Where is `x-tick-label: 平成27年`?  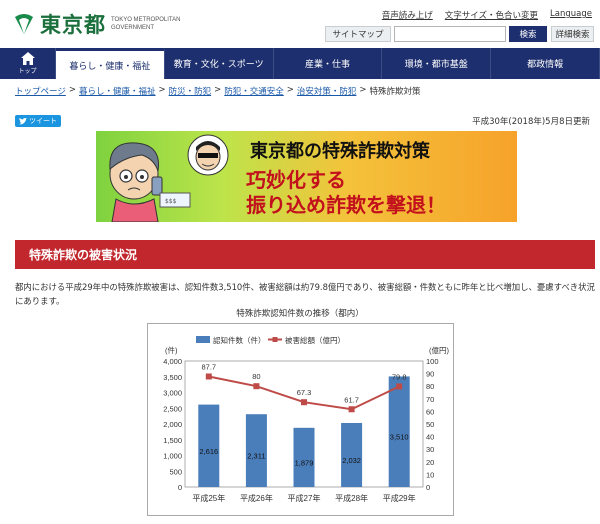 x-tick-label: 平成27年 is located at coordinates (304, 498).